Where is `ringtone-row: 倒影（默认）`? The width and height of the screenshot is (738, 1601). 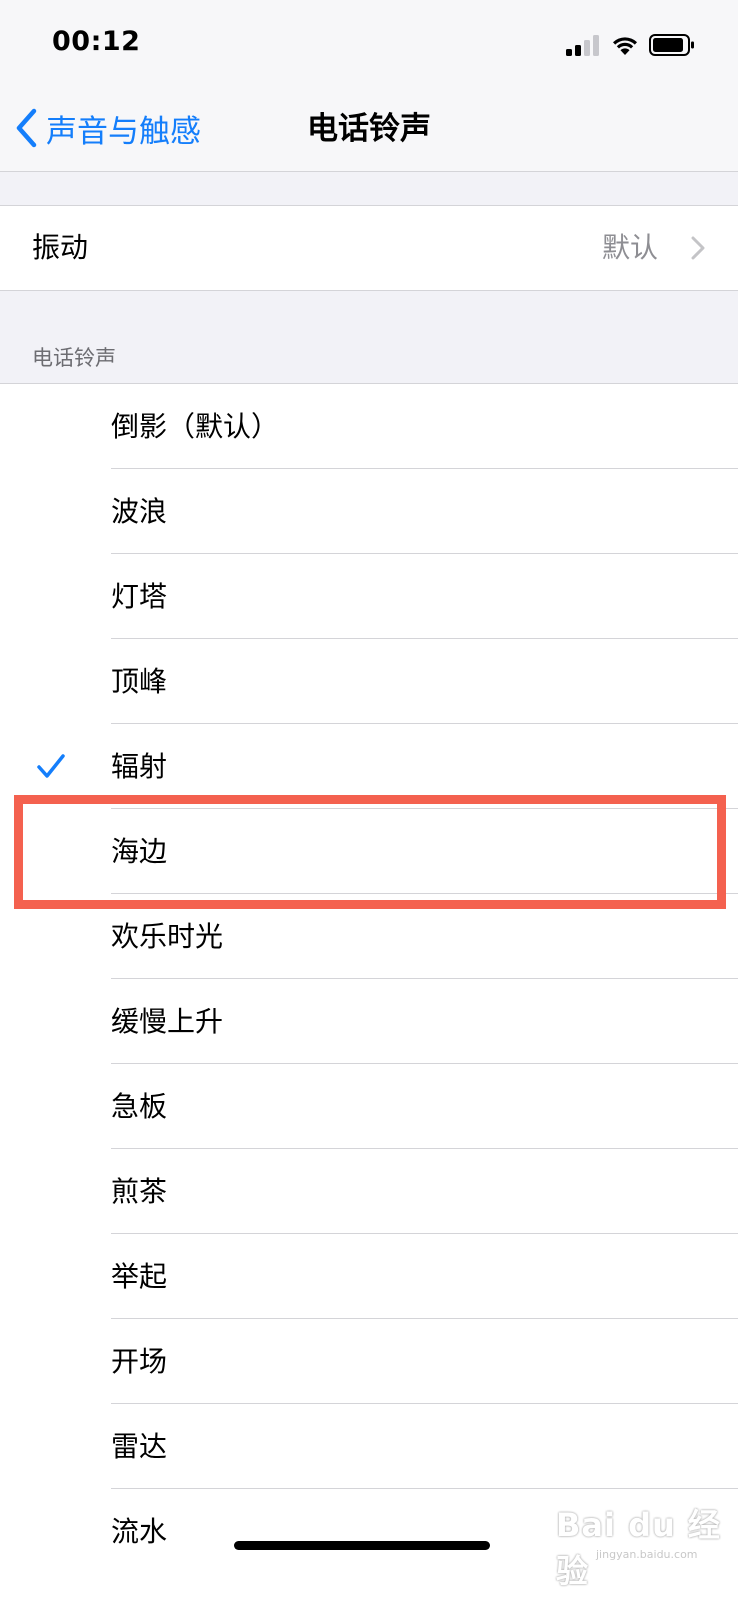 ringtone-row: 倒影（默认） is located at coordinates (369, 426).